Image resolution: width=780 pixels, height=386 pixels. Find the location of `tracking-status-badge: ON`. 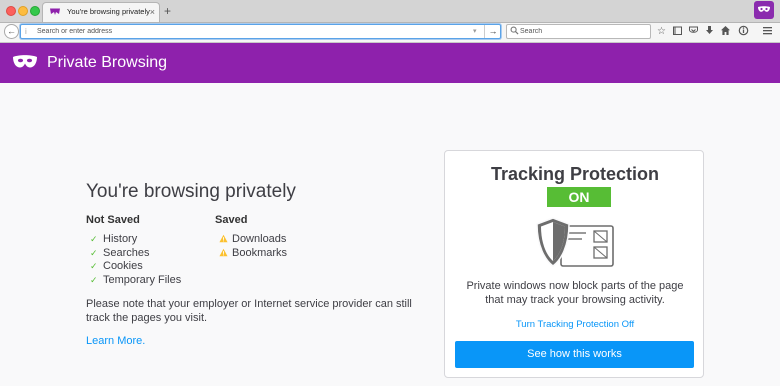

tracking-status-badge: ON is located at coordinates (579, 197).